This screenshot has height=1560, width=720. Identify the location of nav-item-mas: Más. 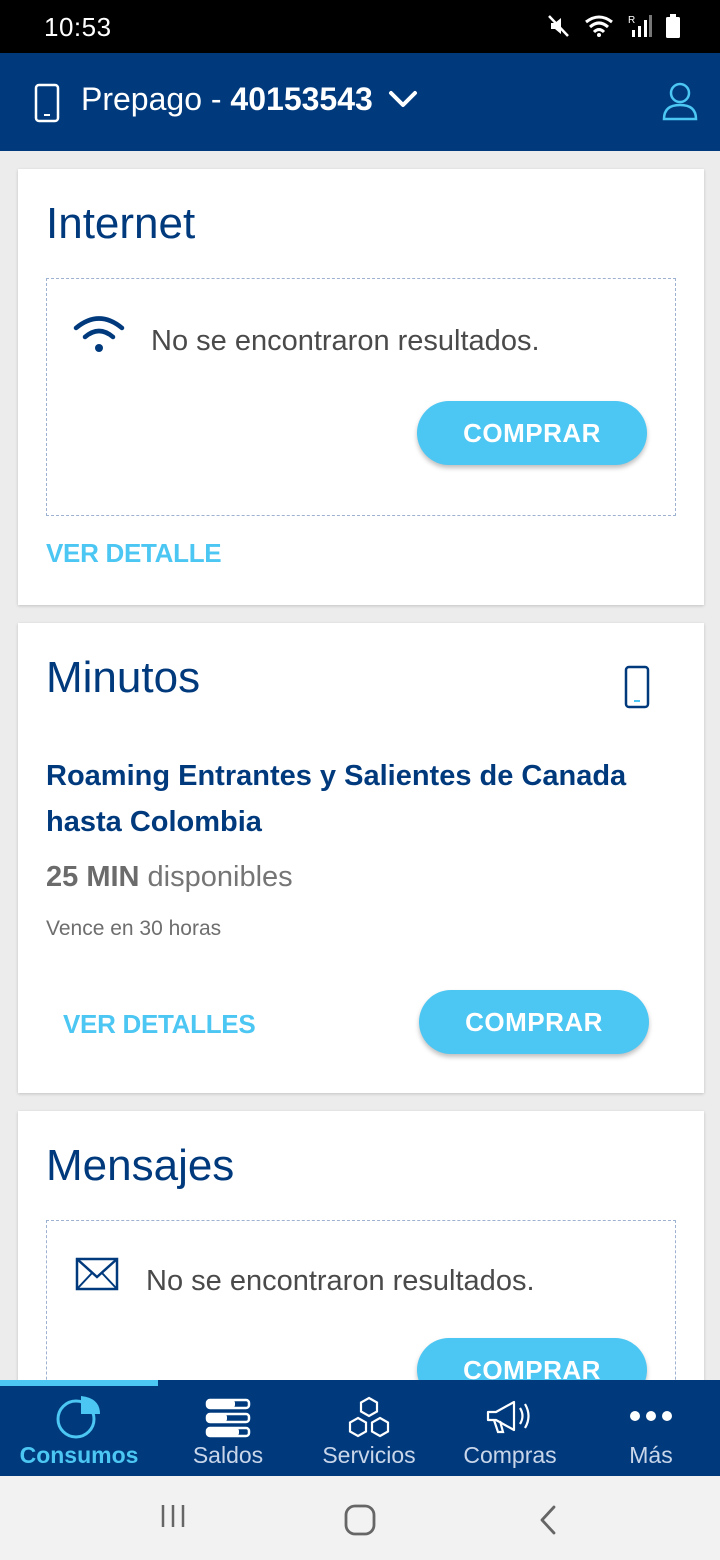
(649, 1428).